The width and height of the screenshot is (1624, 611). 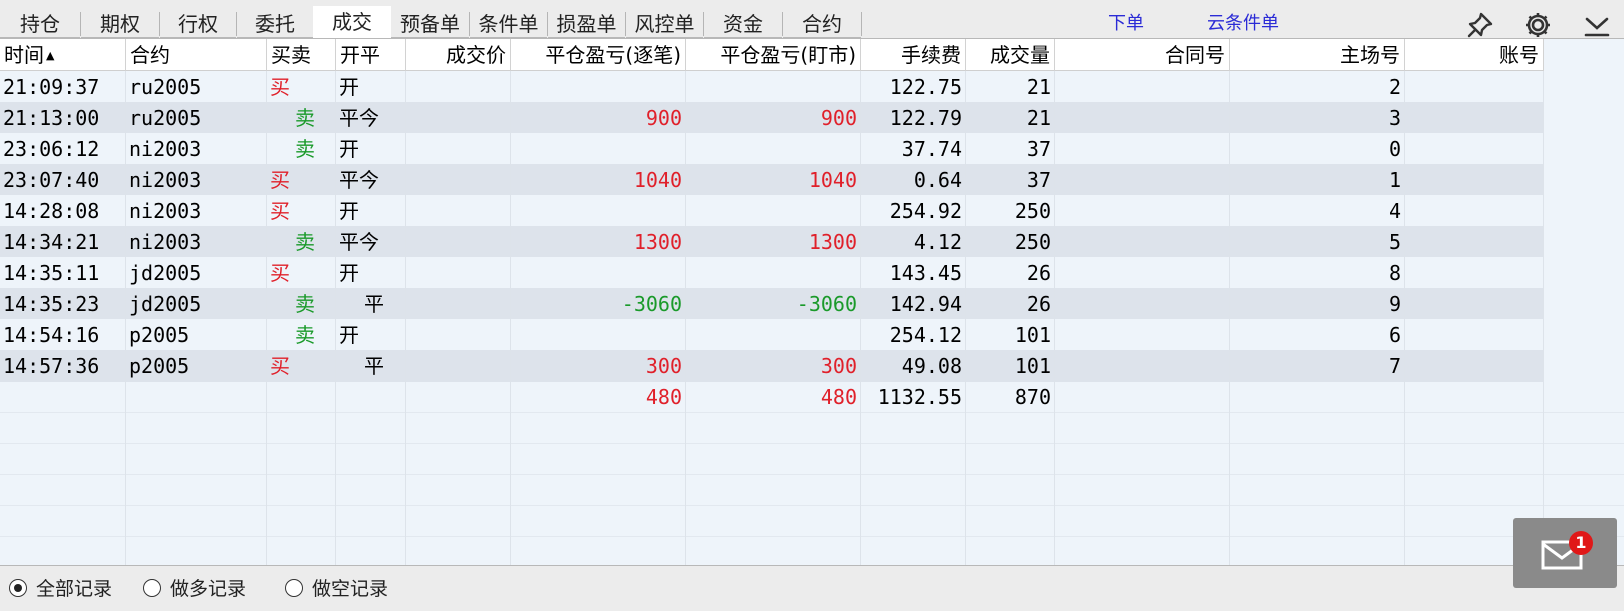 I want to click on cell-pnl-mark: 1040, so click(x=832, y=180).